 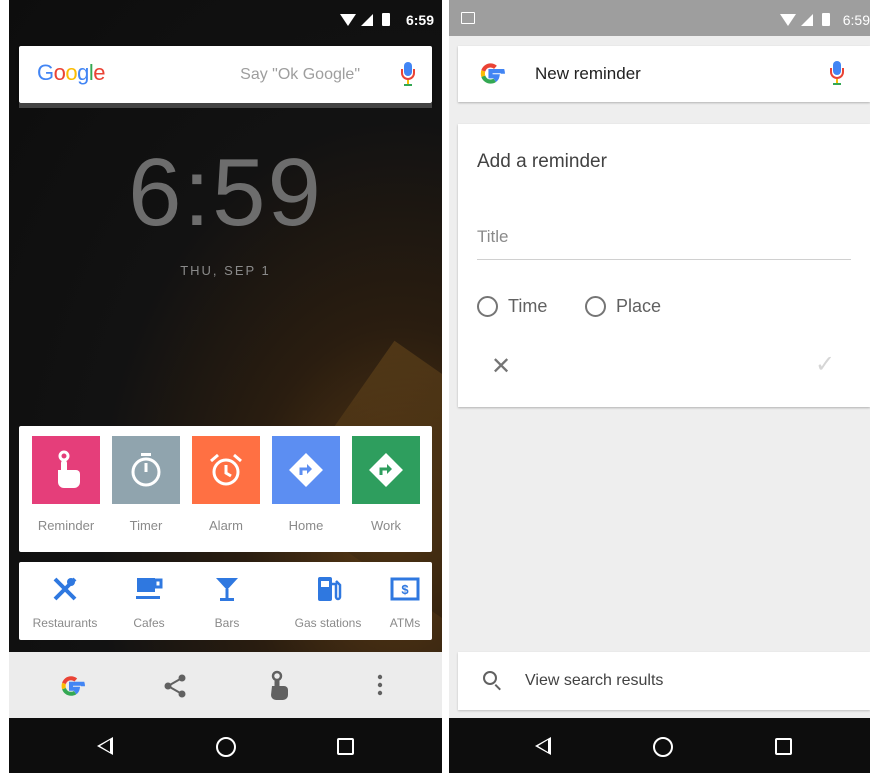 What do you see at coordinates (175, 688) in the screenshot?
I see `share-icon` at bounding box center [175, 688].